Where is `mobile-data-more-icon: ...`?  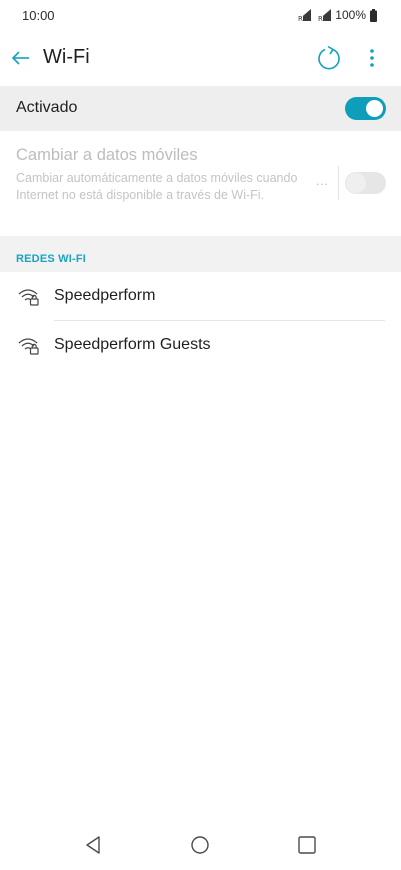
mobile-data-more-icon: ... is located at coordinates (323, 181).